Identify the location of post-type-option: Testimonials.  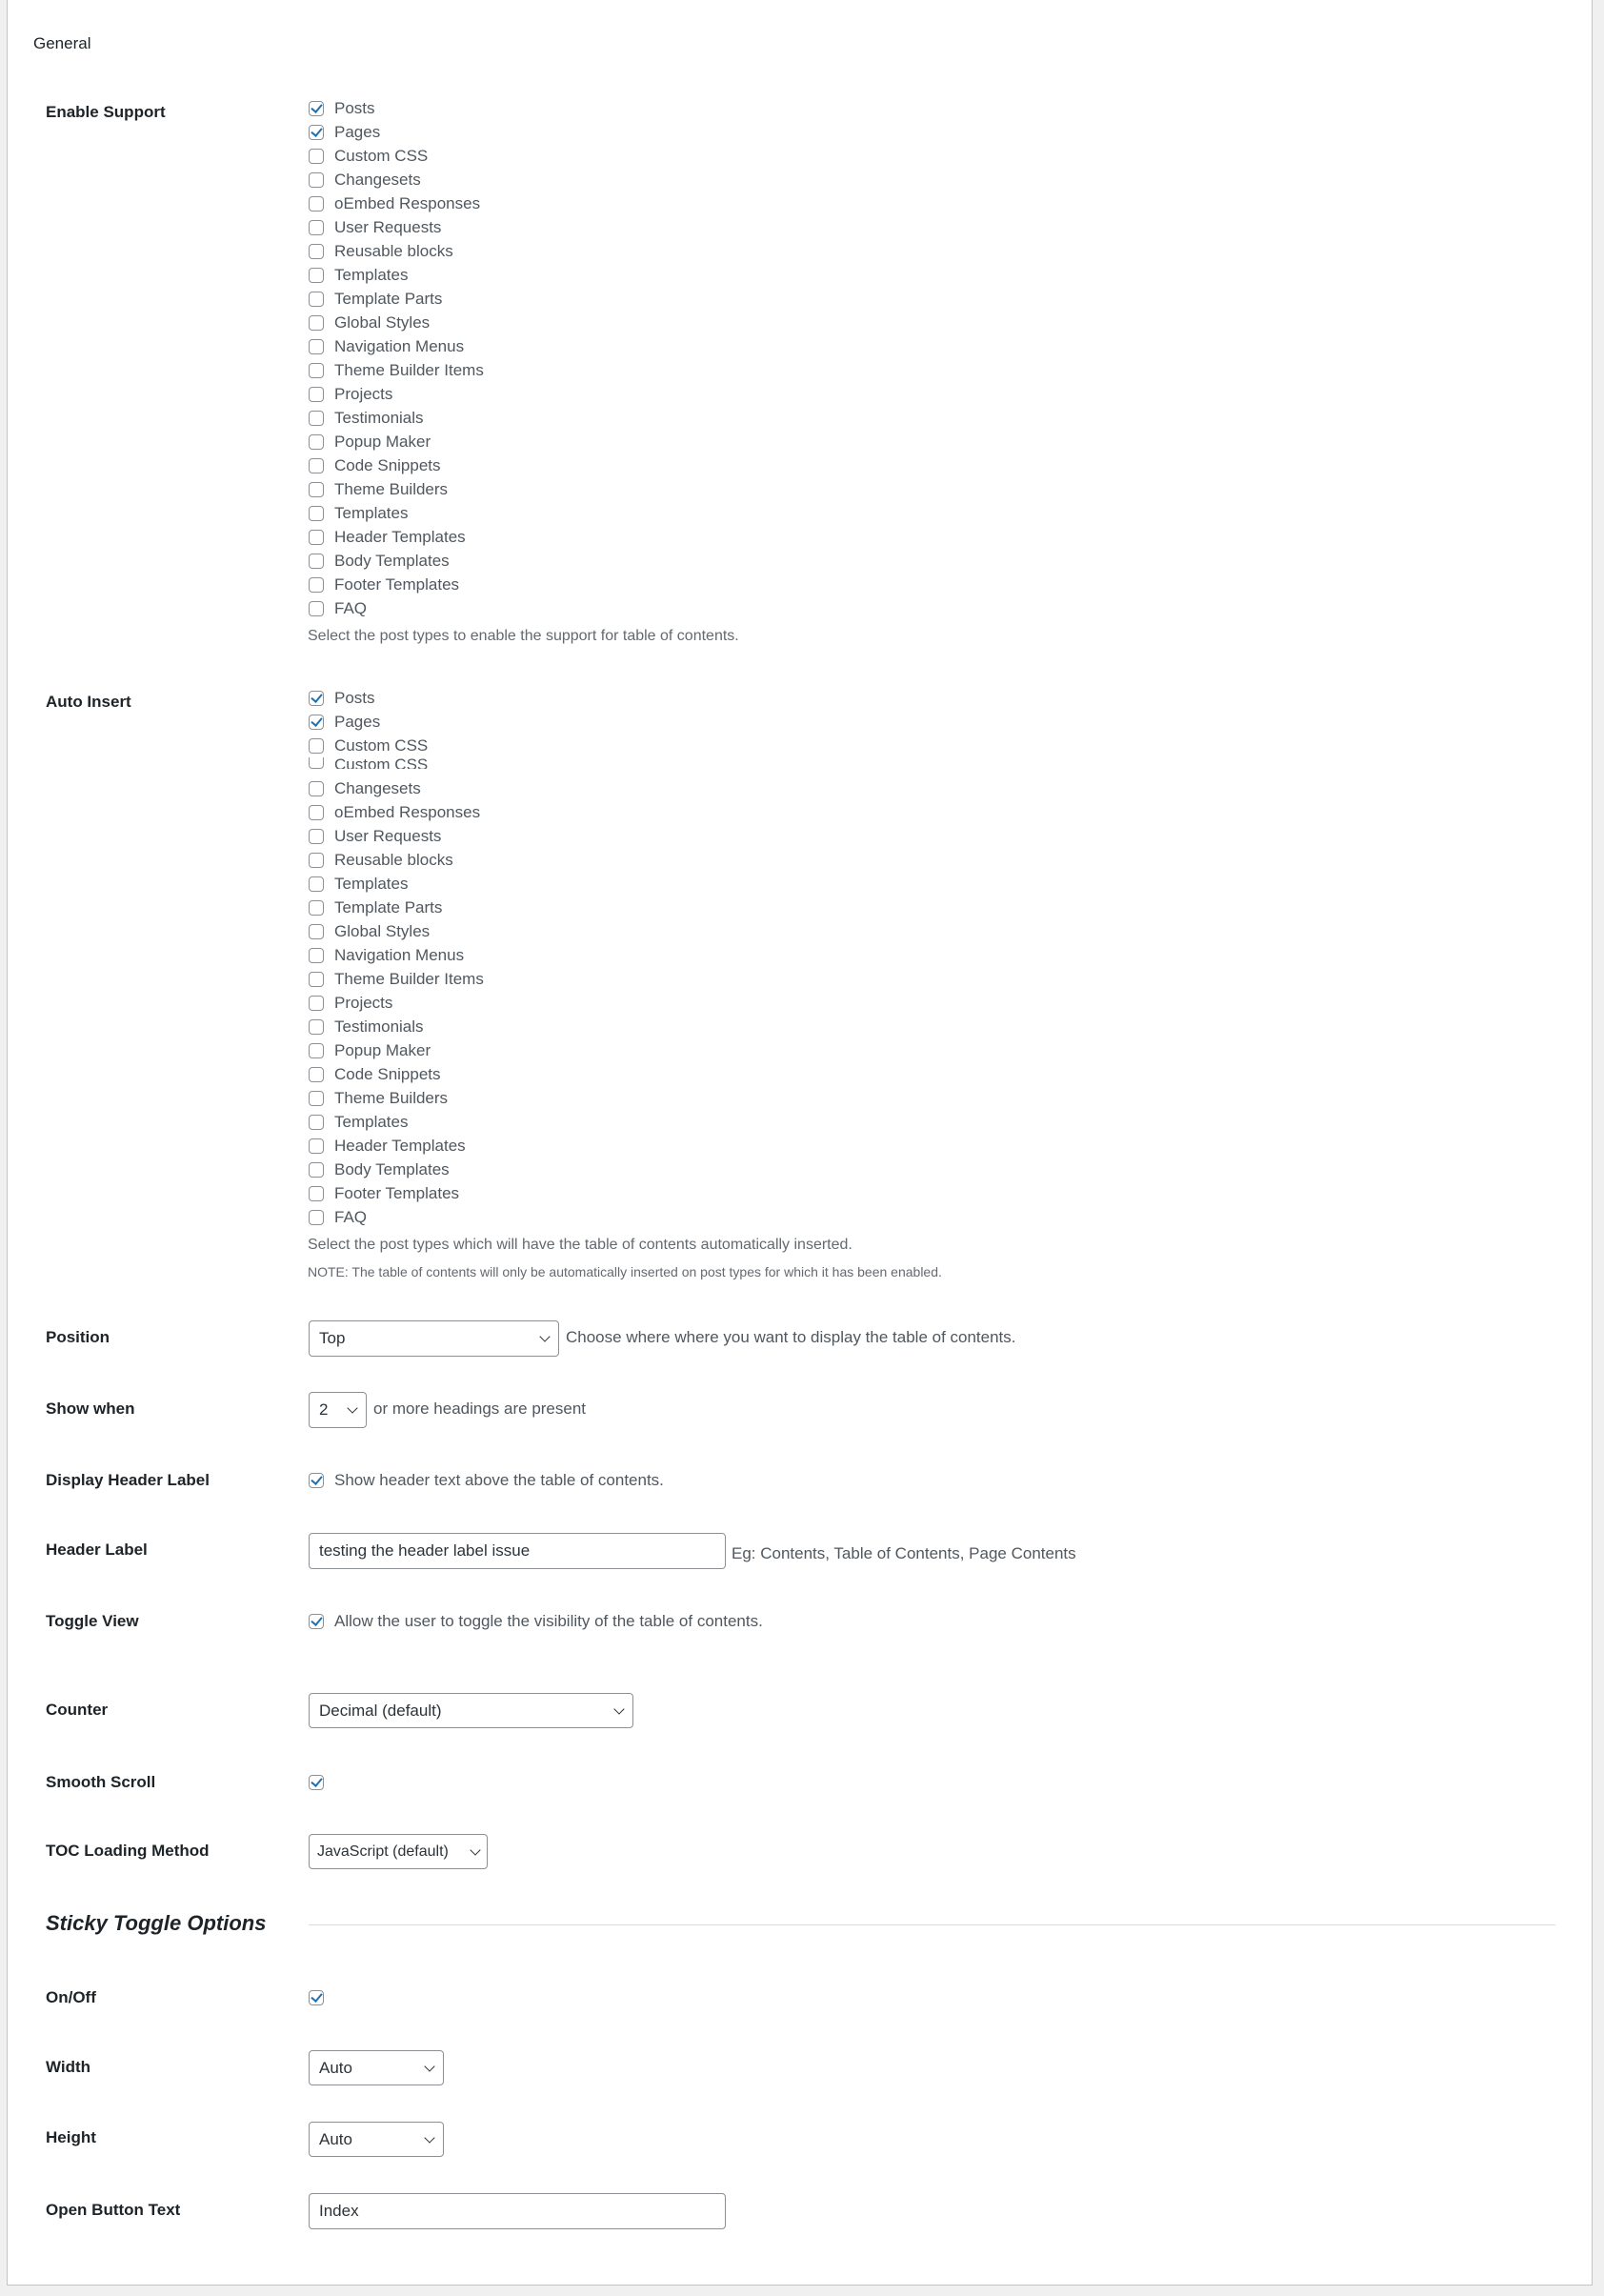
(366, 1027).